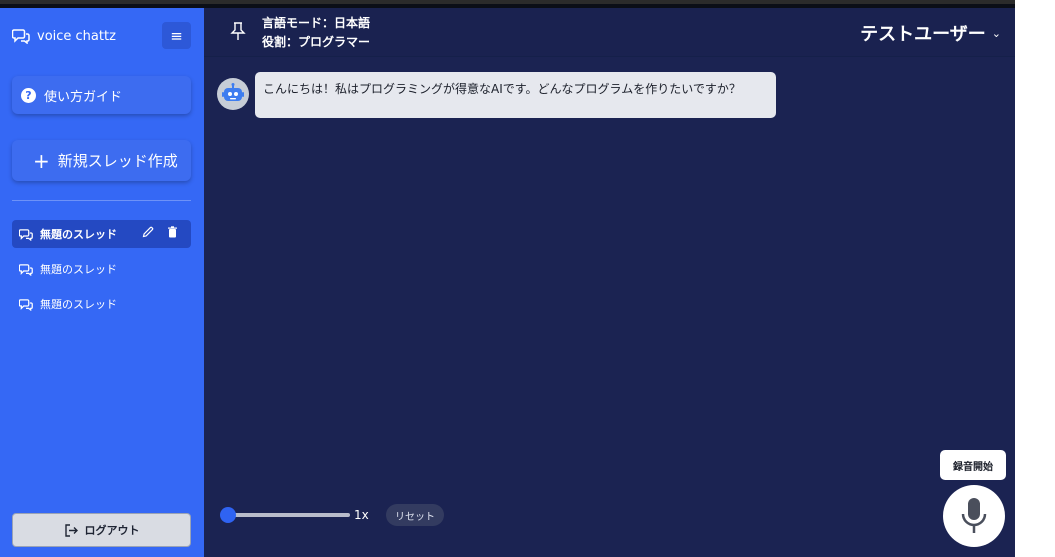 This screenshot has height=557, width=1055. I want to click on brand: voice chattz, so click(64, 36).